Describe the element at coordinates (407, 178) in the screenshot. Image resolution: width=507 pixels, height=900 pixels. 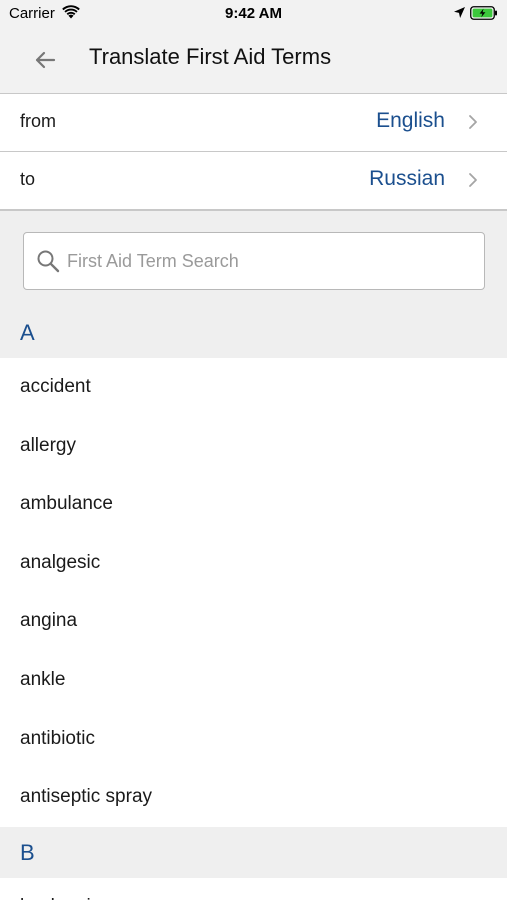
I see `to-language-value: Russian` at that location.